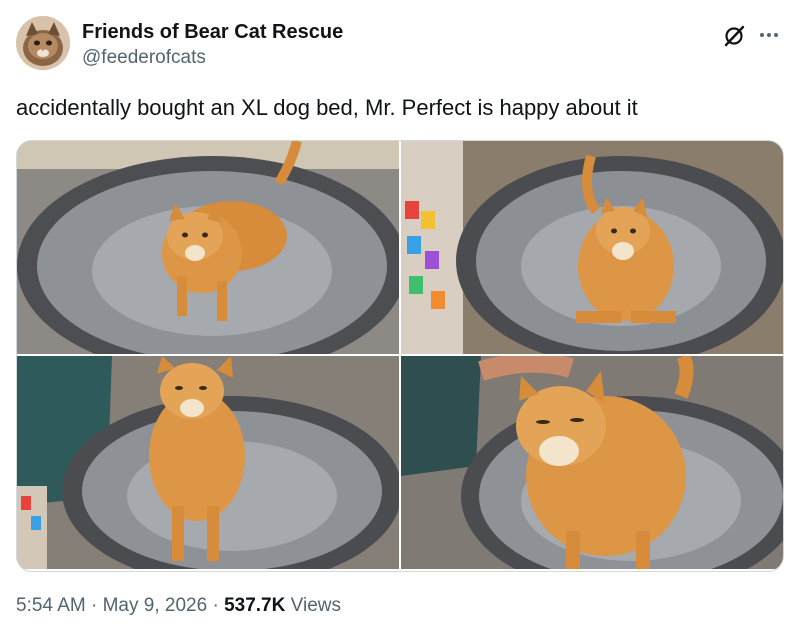 This screenshot has height=631, width=800. I want to click on views-count: 537.7K, so click(255, 605).